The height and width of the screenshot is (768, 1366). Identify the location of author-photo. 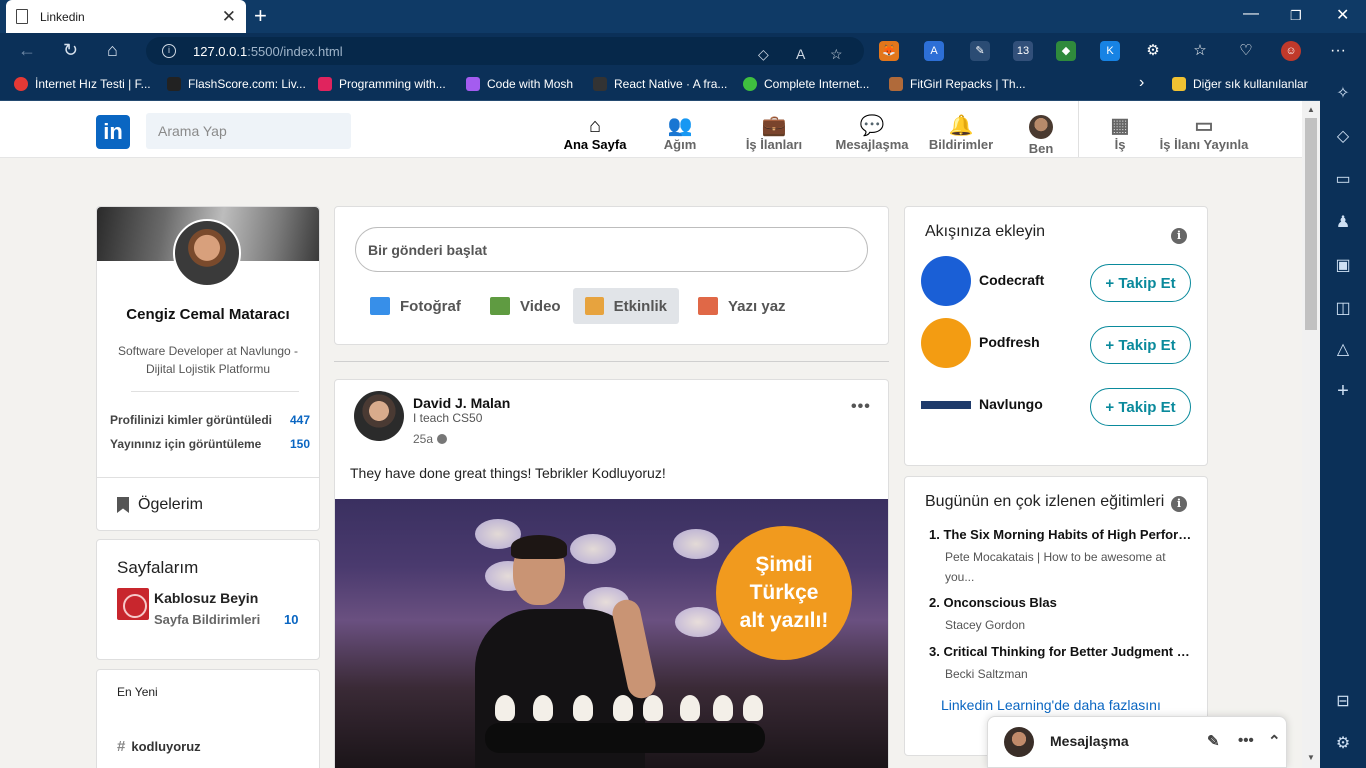
(379, 416).